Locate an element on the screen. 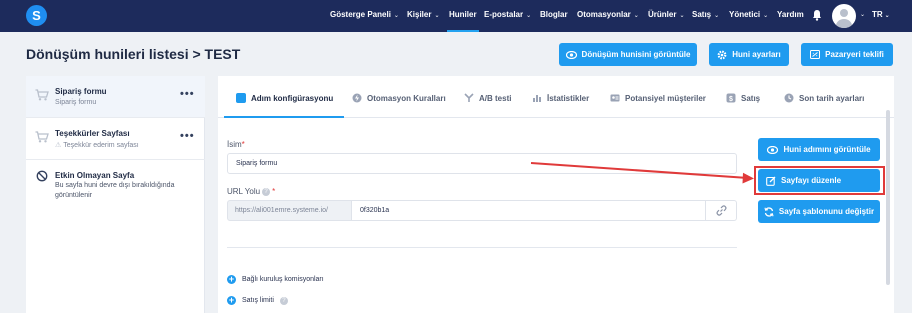 The height and width of the screenshot is (313, 912). annotation-arrow-icon is located at coordinates (642, 173).